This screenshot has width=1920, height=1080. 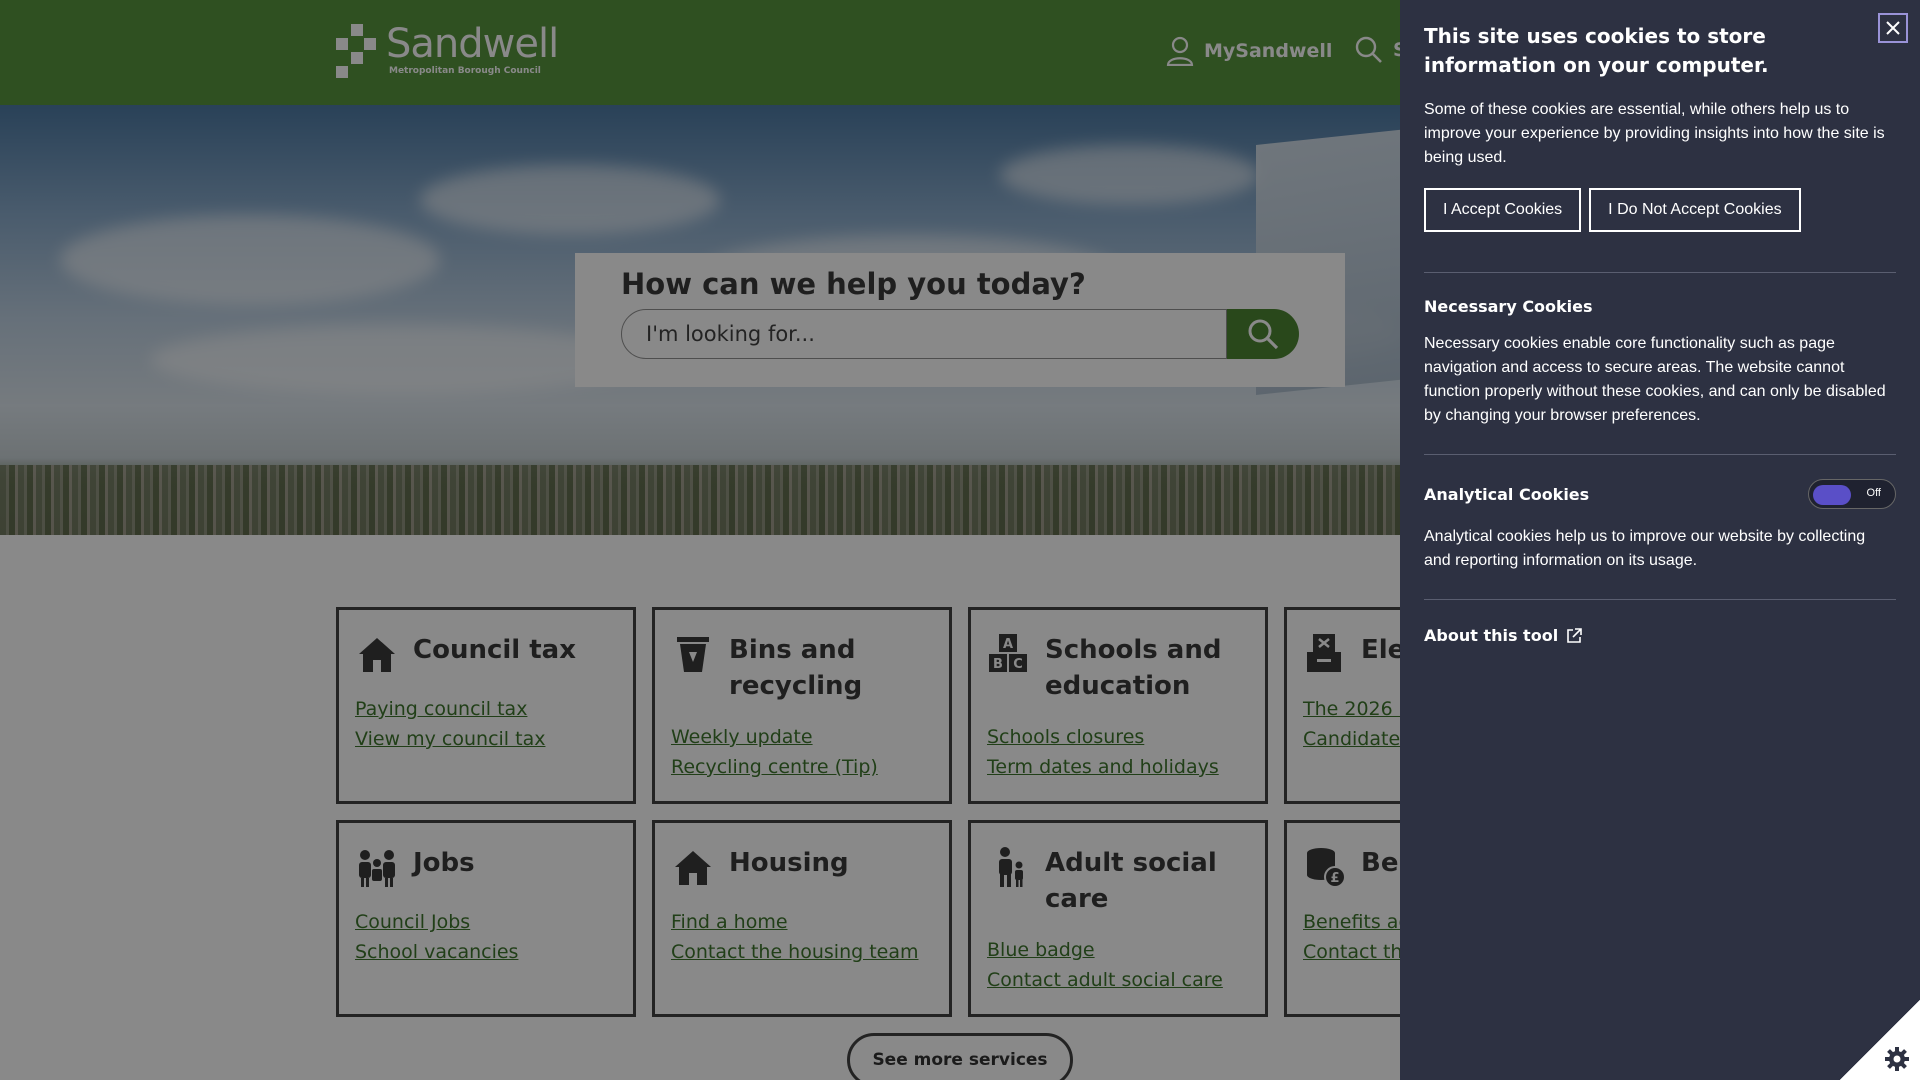 I want to click on close-cookie-panel-button, so click(x=1893, y=28).